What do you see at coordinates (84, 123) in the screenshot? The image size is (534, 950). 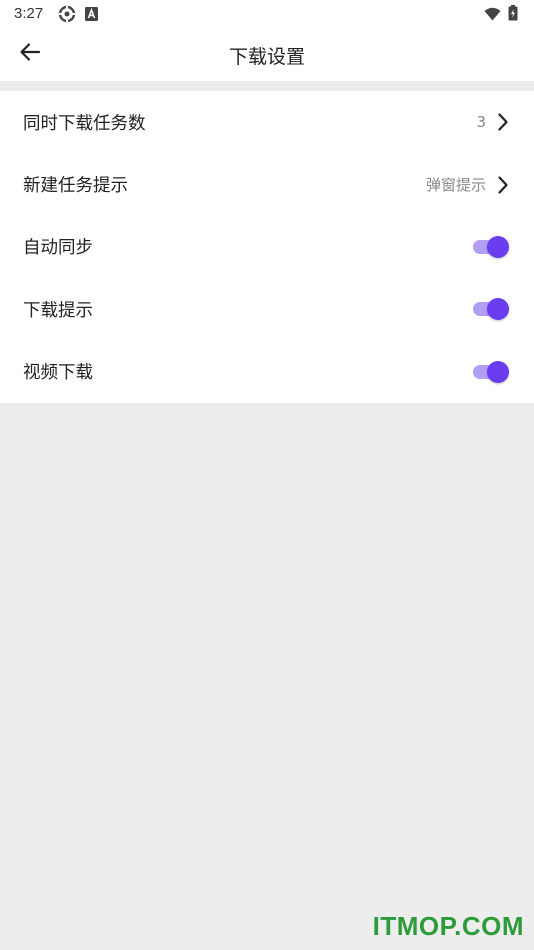 I see `setting-label: 同时下载任务数` at bounding box center [84, 123].